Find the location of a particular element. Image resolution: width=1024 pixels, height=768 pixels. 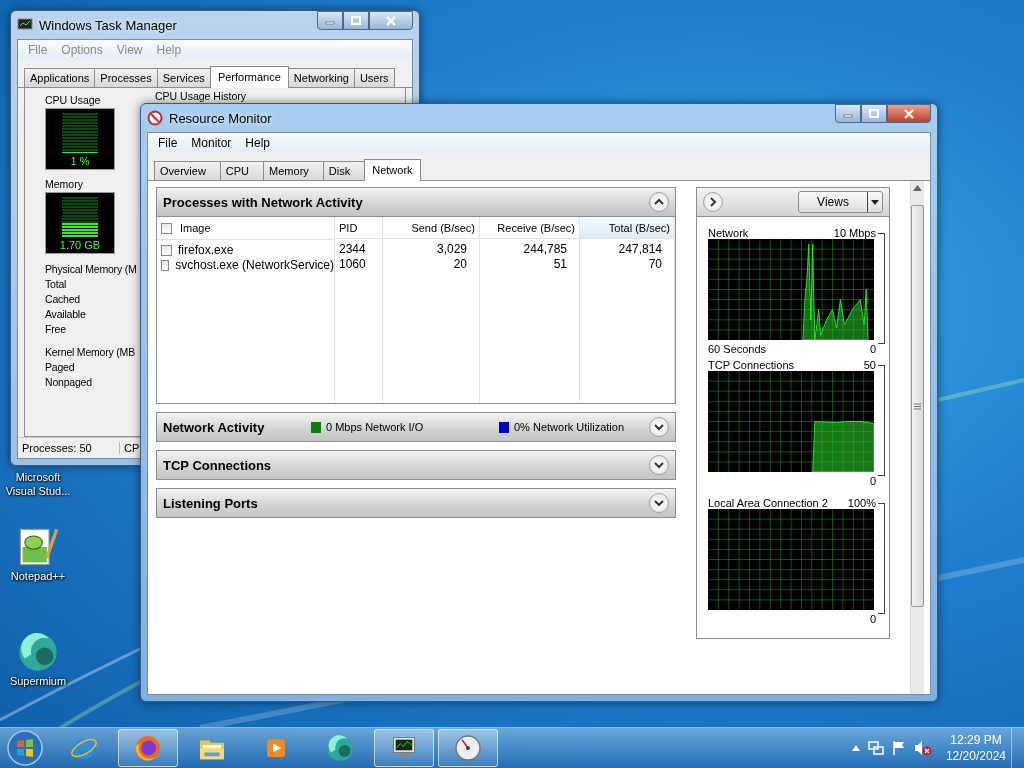

tab: Network is located at coordinates (392, 170).